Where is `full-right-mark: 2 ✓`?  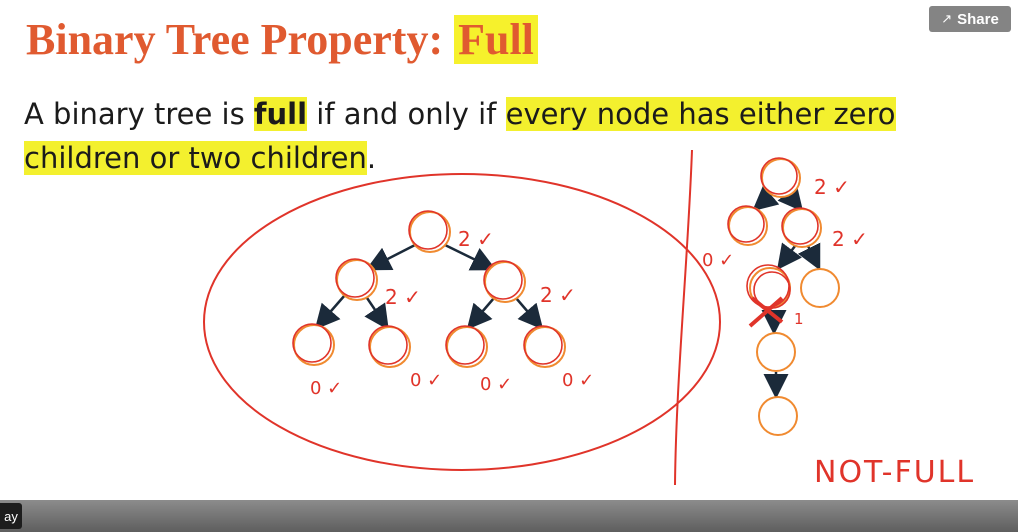
full-right-mark: 2 ✓ is located at coordinates (558, 295).